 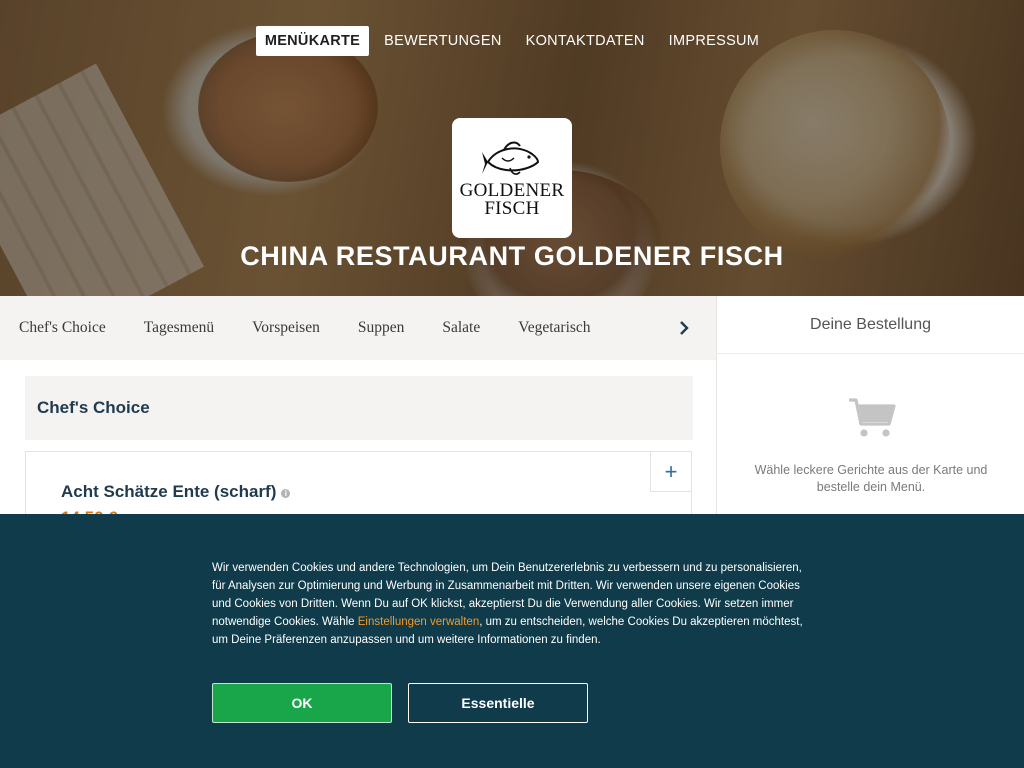 What do you see at coordinates (169, 491) in the screenshot?
I see `dish-name: Acht Schätze Ente (scharf)` at bounding box center [169, 491].